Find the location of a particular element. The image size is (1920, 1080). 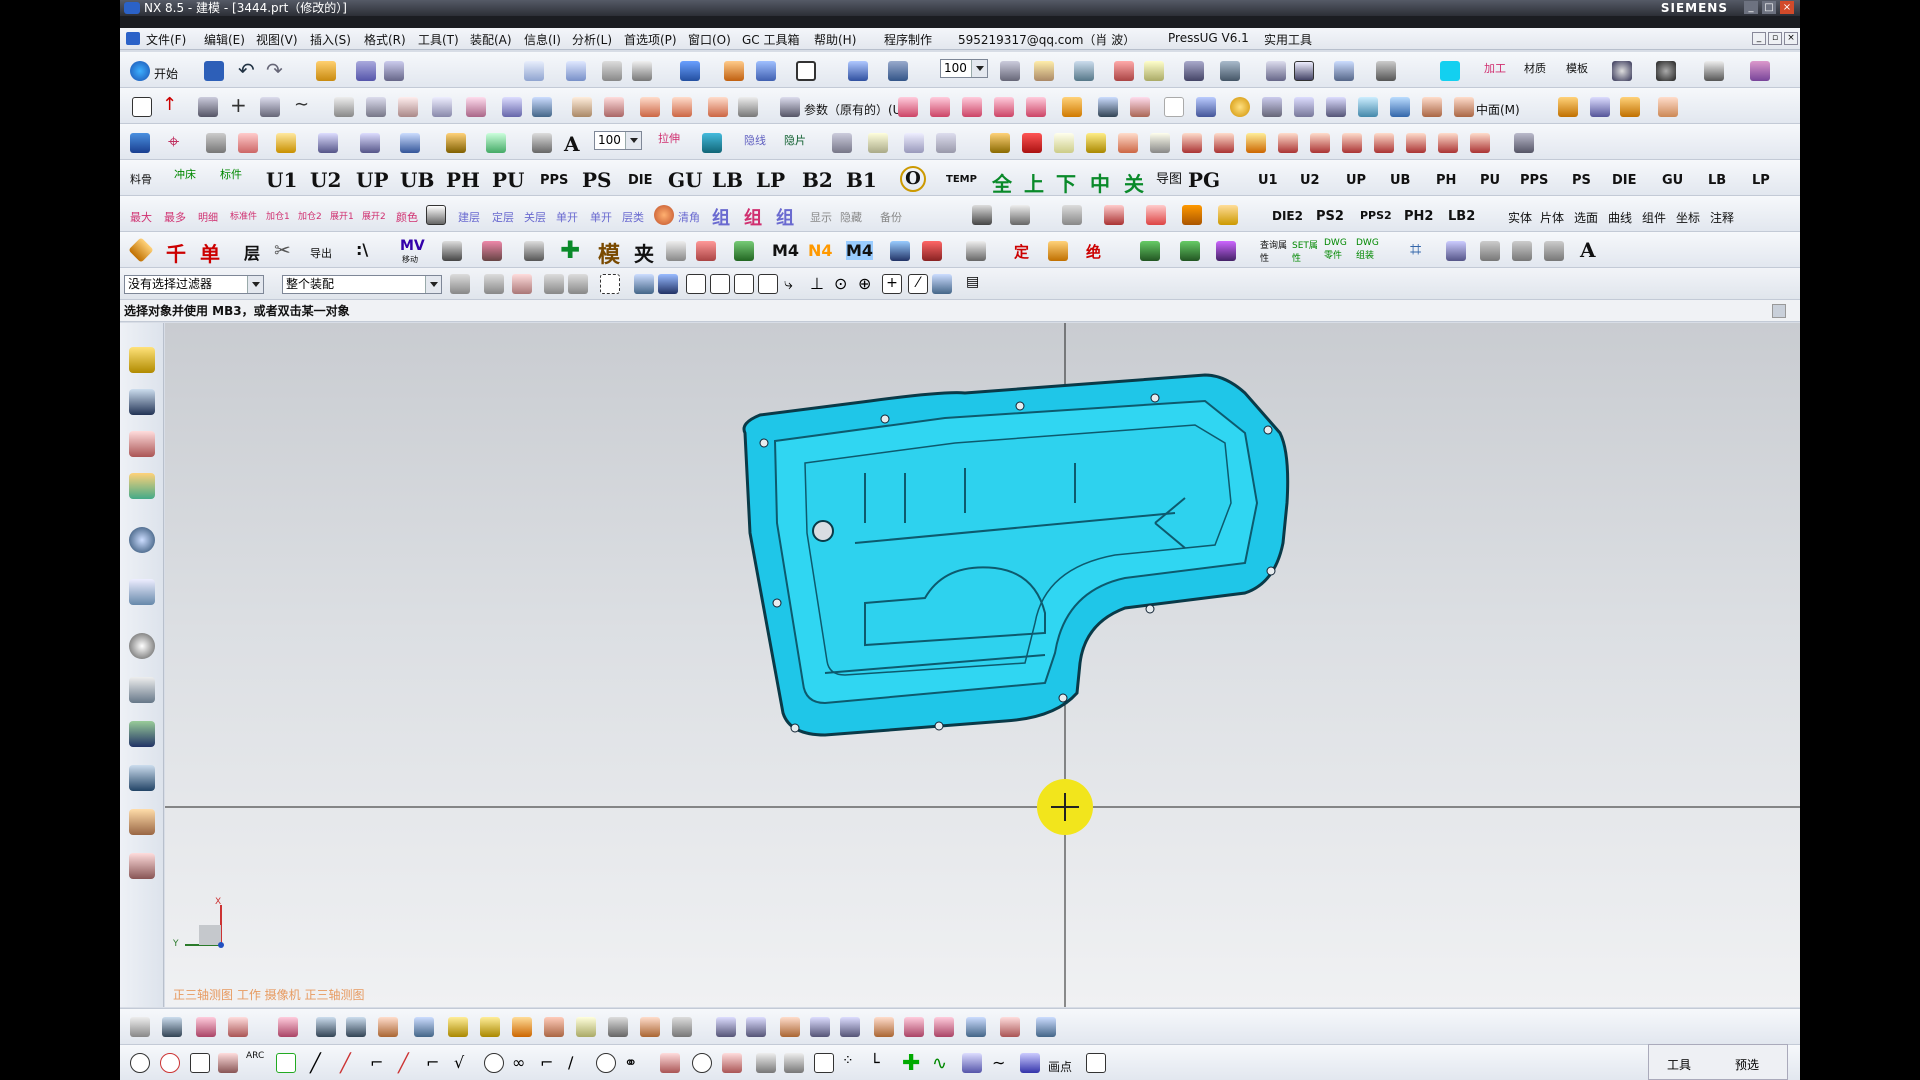

btn-max: 最大 is located at coordinates (141, 217).